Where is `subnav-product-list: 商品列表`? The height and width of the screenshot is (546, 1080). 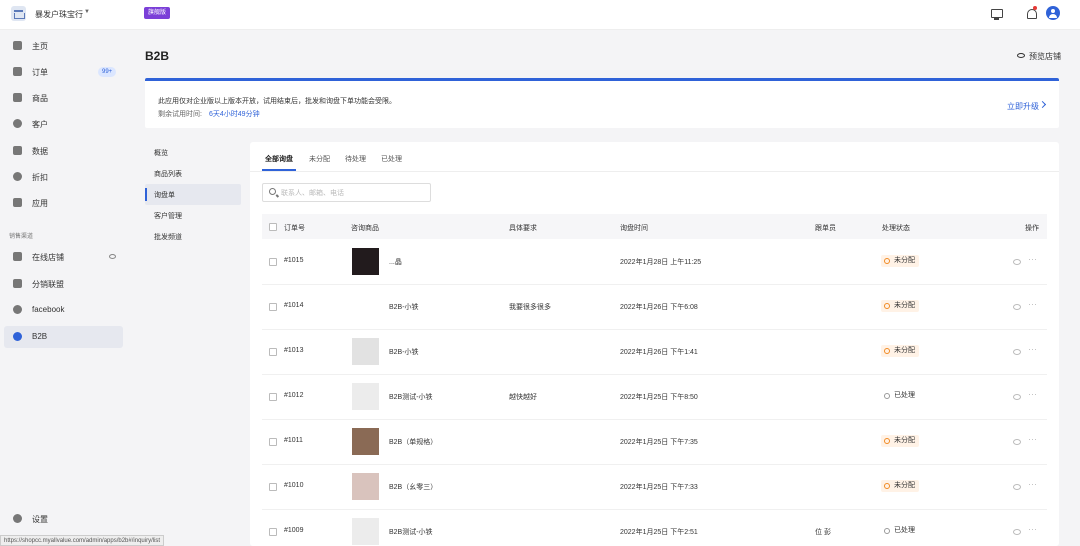 subnav-product-list: 商品列表 is located at coordinates (193, 173).